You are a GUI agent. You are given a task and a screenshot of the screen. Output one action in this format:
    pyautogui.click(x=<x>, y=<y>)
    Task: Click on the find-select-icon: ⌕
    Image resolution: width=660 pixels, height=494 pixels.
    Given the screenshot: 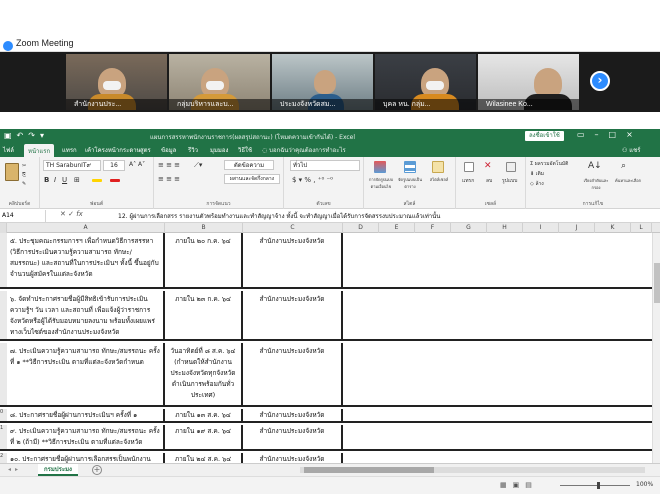 What is the action you would take?
    pyautogui.click(x=623, y=166)
    